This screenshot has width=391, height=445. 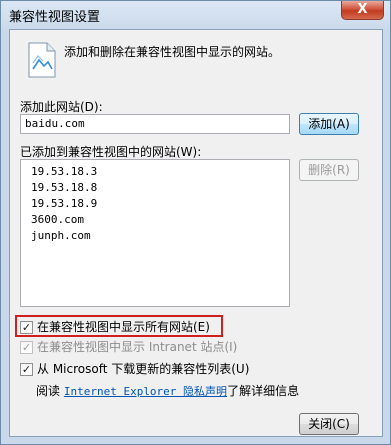 What do you see at coordinates (143, 369) in the screenshot?
I see `option-label: 从 Microsoft 下载更新的兼容性列表(U)` at bounding box center [143, 369].